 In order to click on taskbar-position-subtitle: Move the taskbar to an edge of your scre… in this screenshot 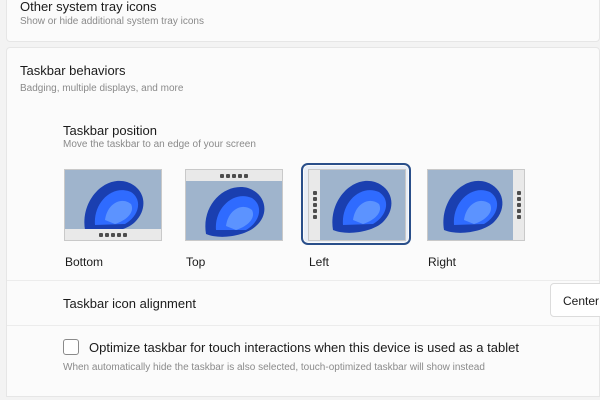, I will do `click(159, 144)`.